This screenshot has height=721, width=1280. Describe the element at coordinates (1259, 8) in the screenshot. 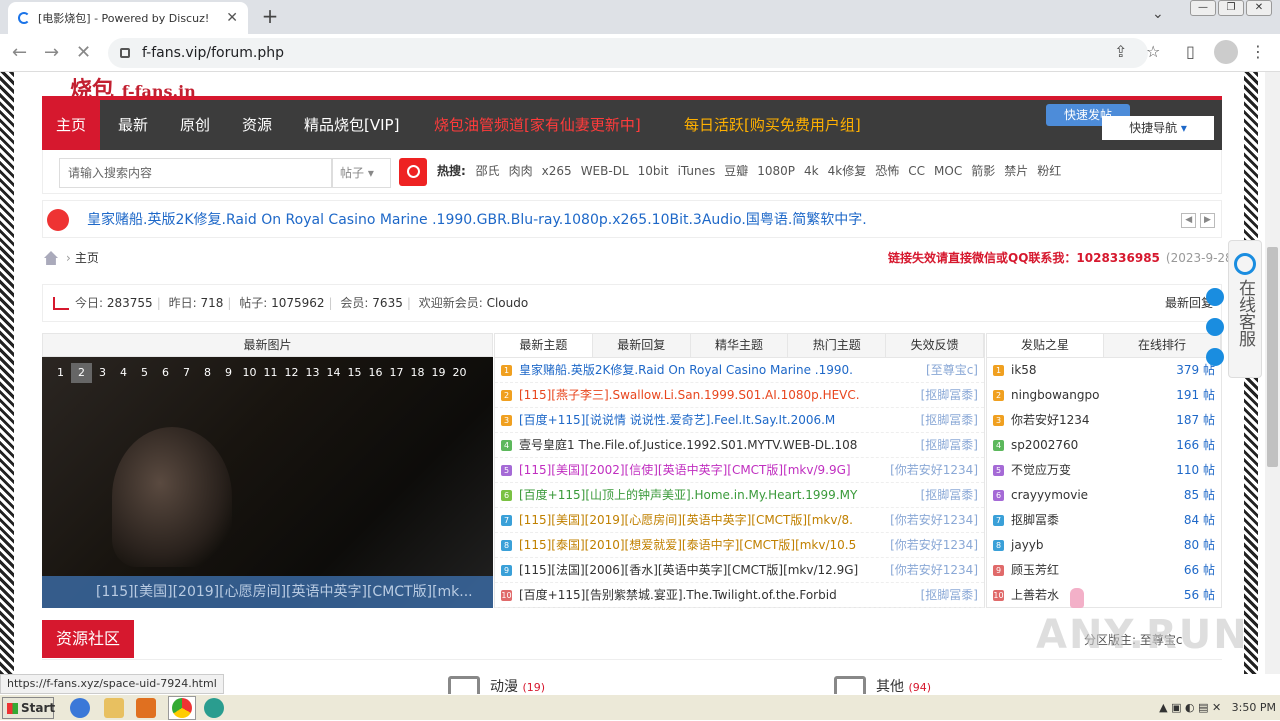

I see `close-window-button: ✕` at that location.